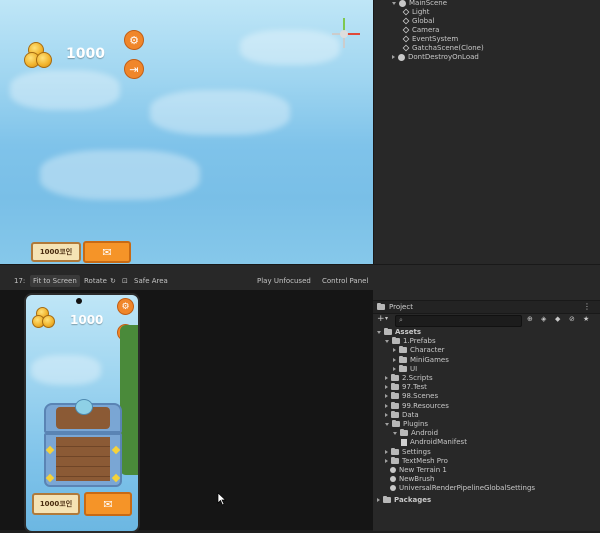 The image size is (600, 533). I want to click on project-tree-item-label: Data, so click(410, 414).